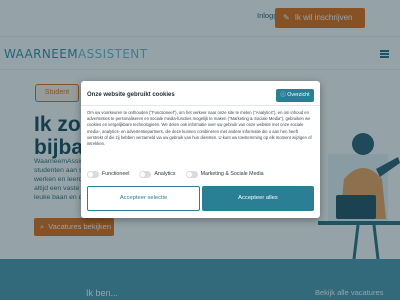  I want to click on overzicht-button: ⓘ Overzicht, so click(295, 95).